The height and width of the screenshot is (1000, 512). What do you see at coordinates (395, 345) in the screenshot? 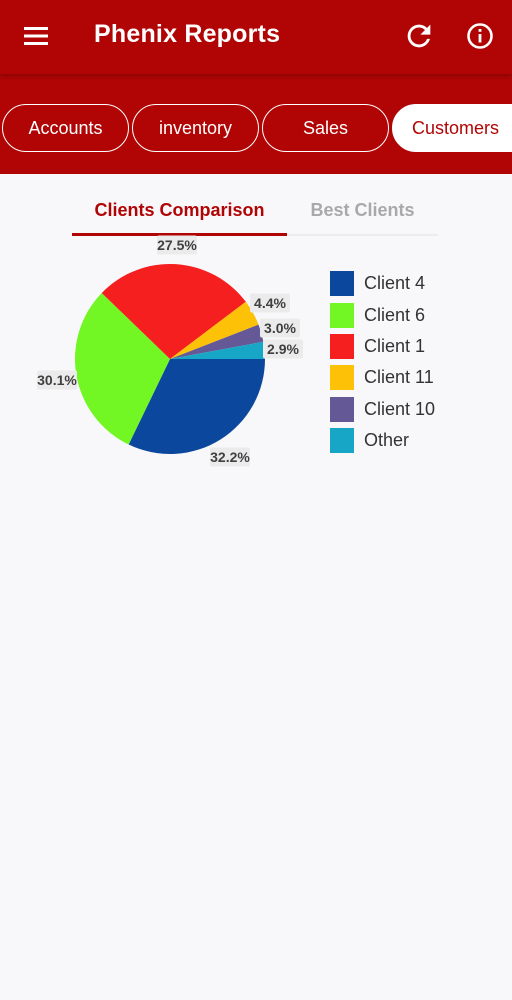
I see `legend-label: Client 1` at bounding box center [395, 345].